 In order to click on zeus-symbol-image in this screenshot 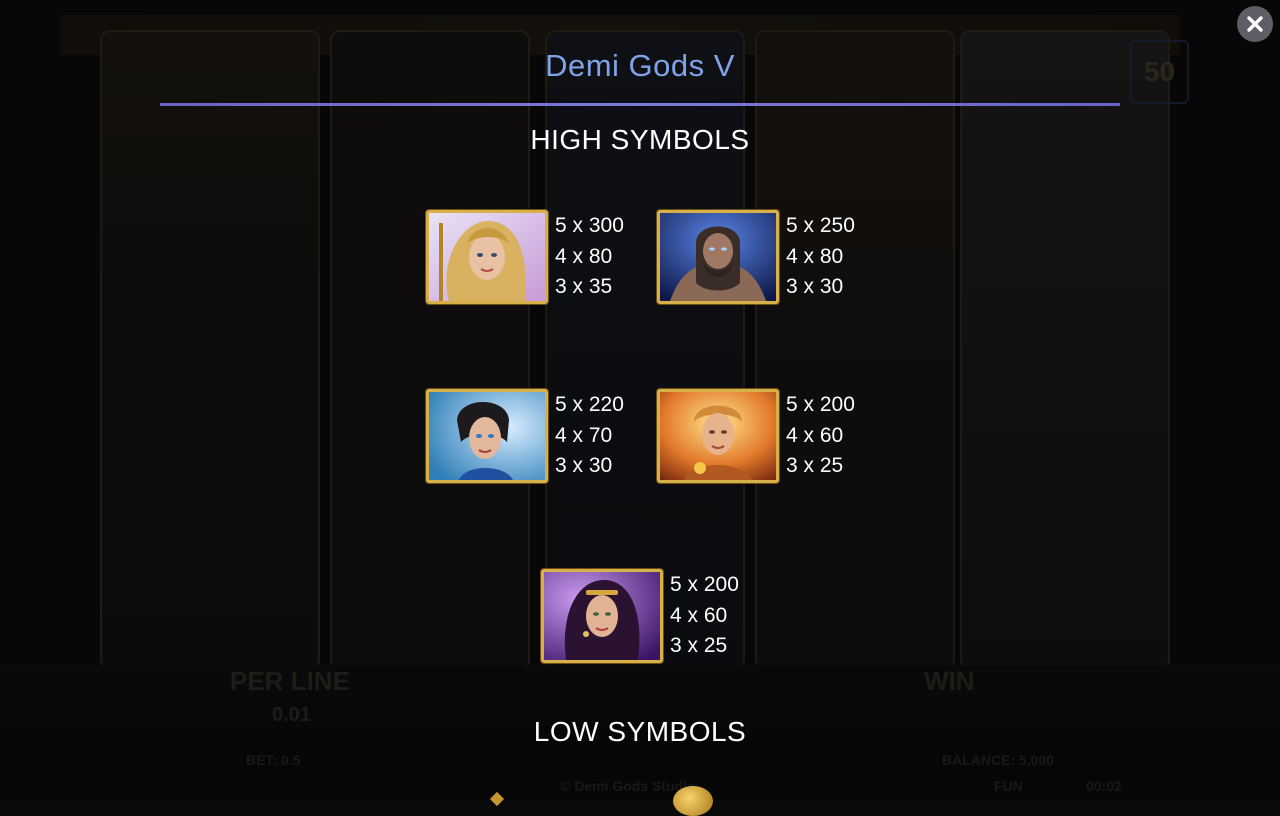, I will do `click(718, 257)`.